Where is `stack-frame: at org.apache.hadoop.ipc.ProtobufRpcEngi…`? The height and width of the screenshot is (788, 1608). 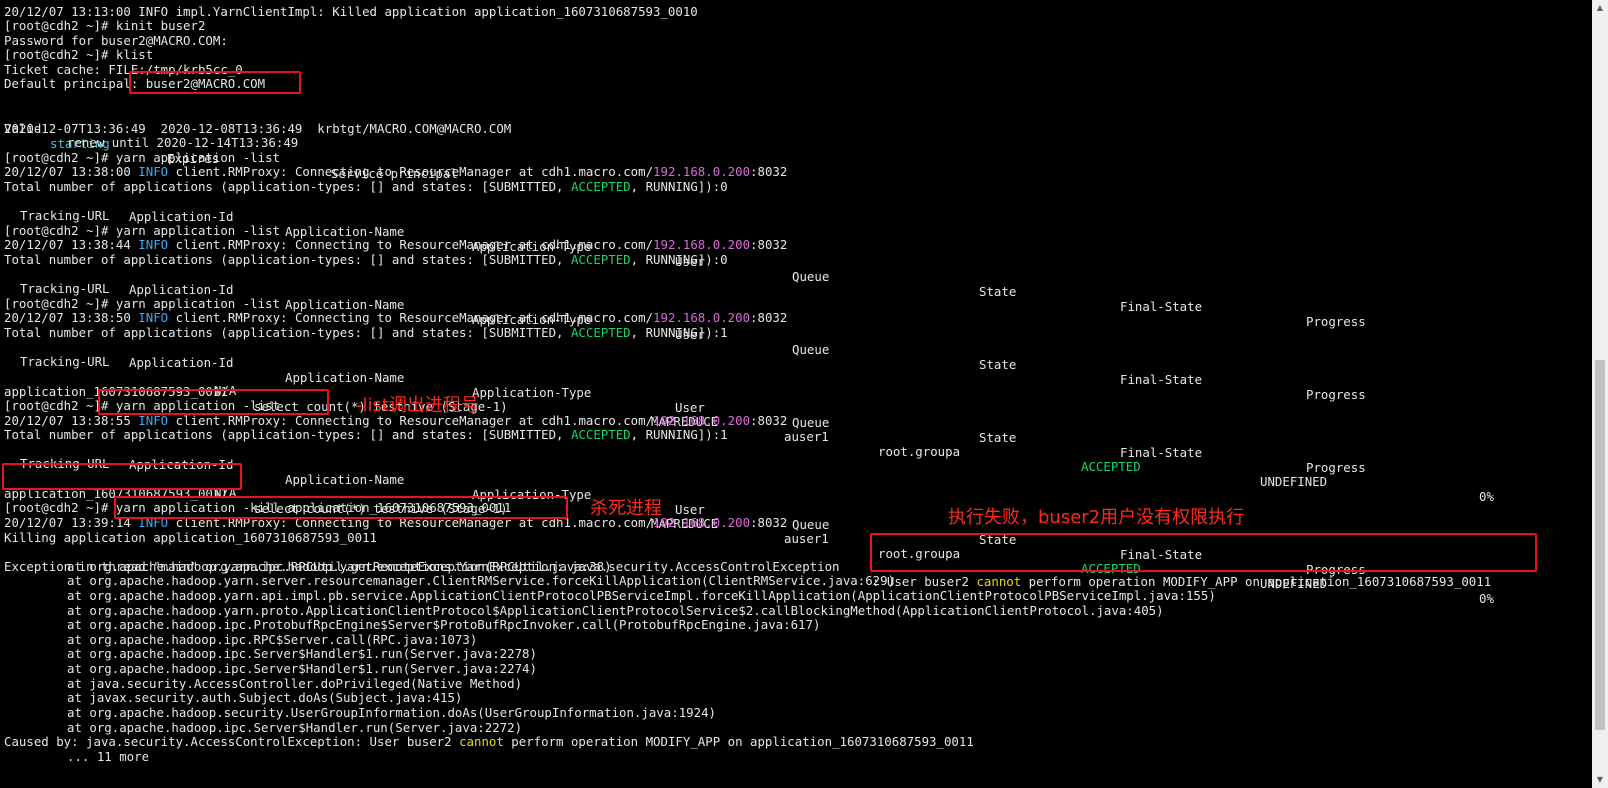 stack-frame: at org.apache.hadoop.ipc.ProtobufRpcEngi… is located at coordinates (444, 624).